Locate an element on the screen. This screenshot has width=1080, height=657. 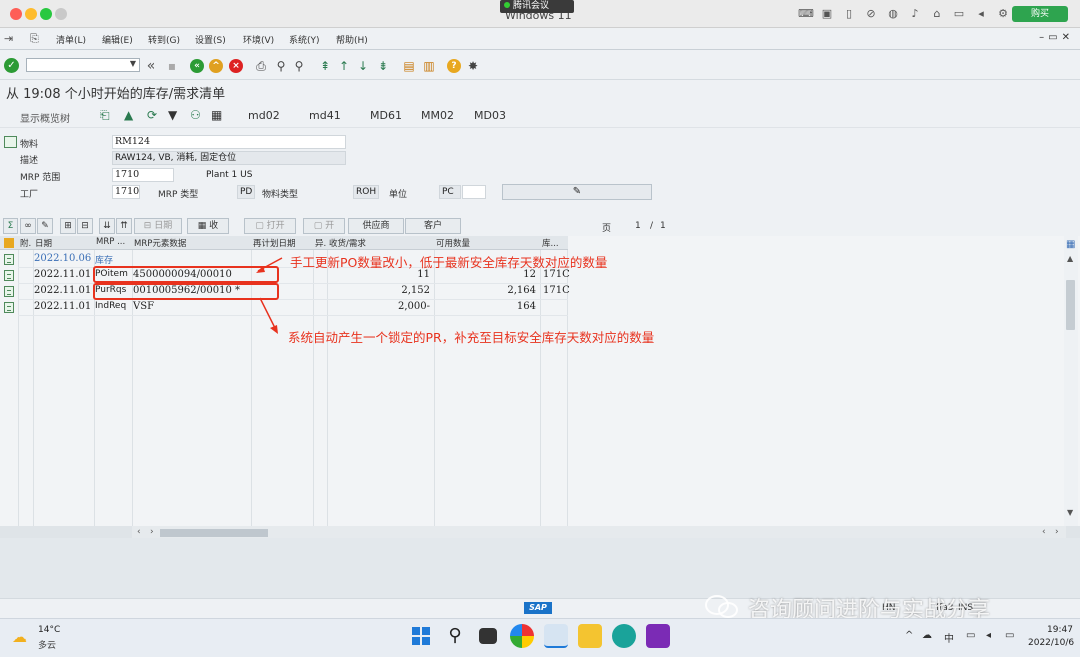
windows-logo-icon is located at coordinates (421, 636).